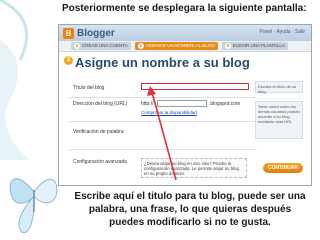 Image resolution: width=320 pixels, height=240 pixels. Describe the element at coordinates (225, 104) in the screenshot. I see `address-suffix: .blogspot.com` at that location.